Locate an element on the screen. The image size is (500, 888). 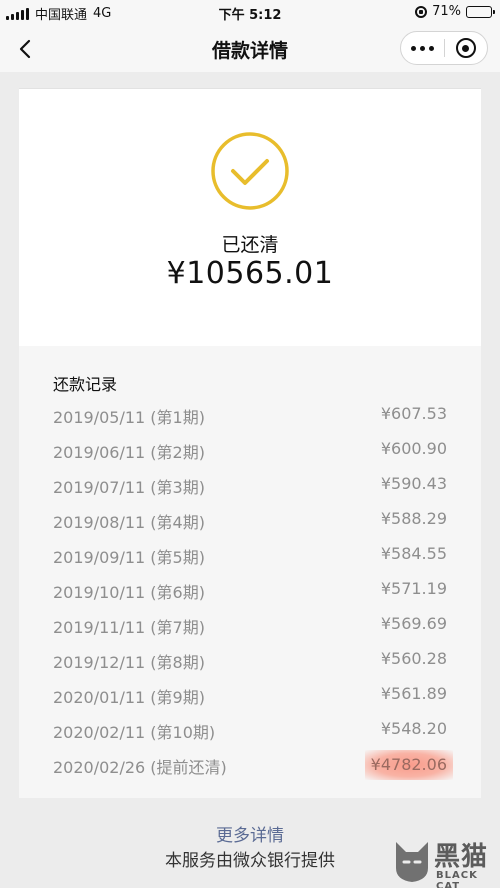
record-row: 2019/05/11 (第1期) ¥607.53 is located at coordinates (250, 415).